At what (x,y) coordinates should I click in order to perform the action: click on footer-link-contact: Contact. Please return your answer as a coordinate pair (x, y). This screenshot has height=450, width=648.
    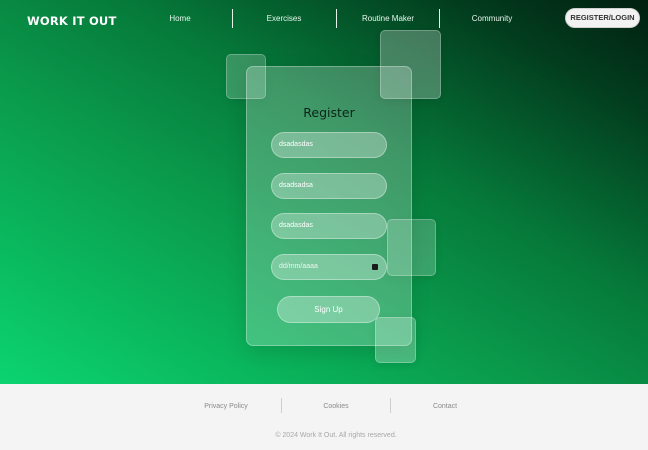
    Looking at the image, I should click on (445, 407).